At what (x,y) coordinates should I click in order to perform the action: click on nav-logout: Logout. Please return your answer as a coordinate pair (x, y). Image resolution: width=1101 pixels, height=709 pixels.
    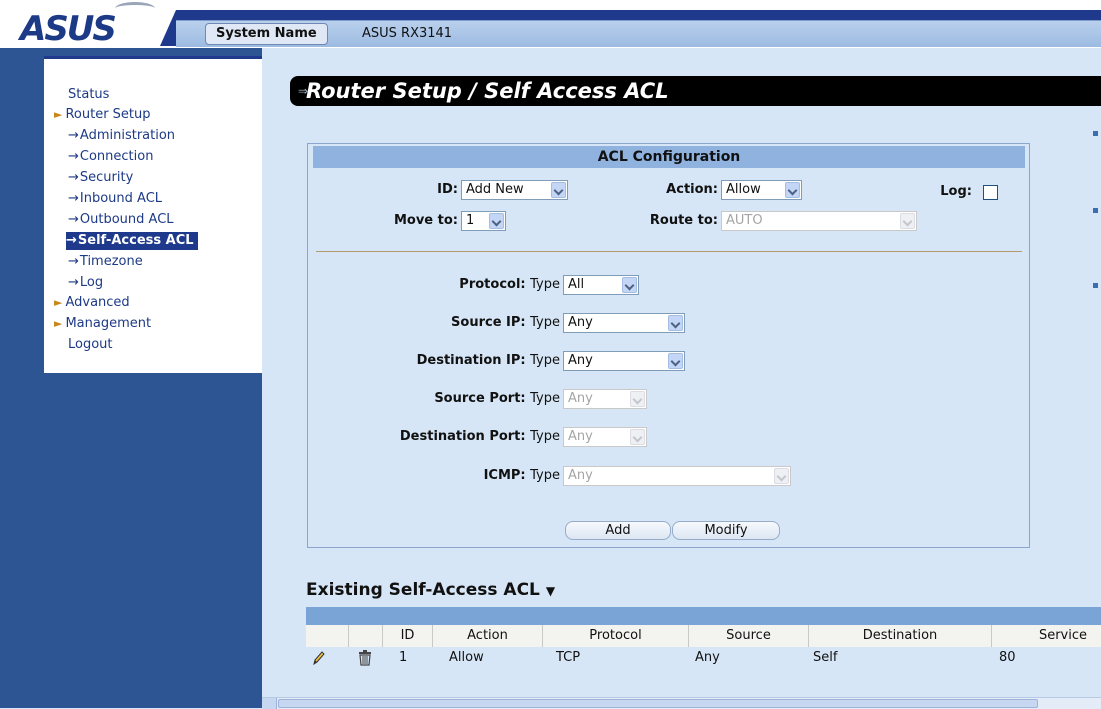
    Looking at the image, I should click on (90, 345).